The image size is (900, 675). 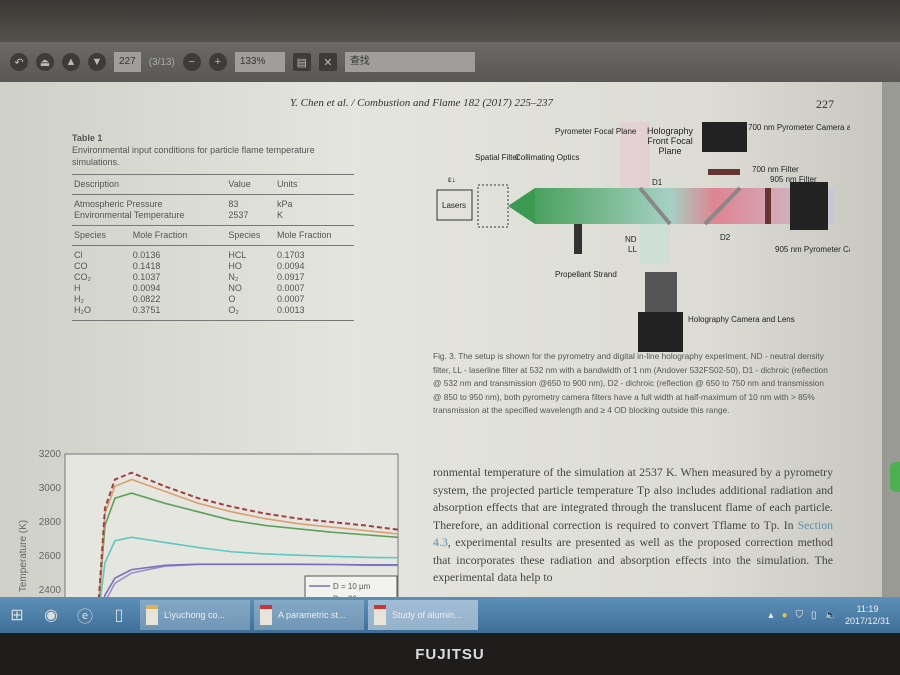 What do you see at coordinates (233, 204) in the screenshot?
I see `cell: 83` at bounding box center [233, 204].